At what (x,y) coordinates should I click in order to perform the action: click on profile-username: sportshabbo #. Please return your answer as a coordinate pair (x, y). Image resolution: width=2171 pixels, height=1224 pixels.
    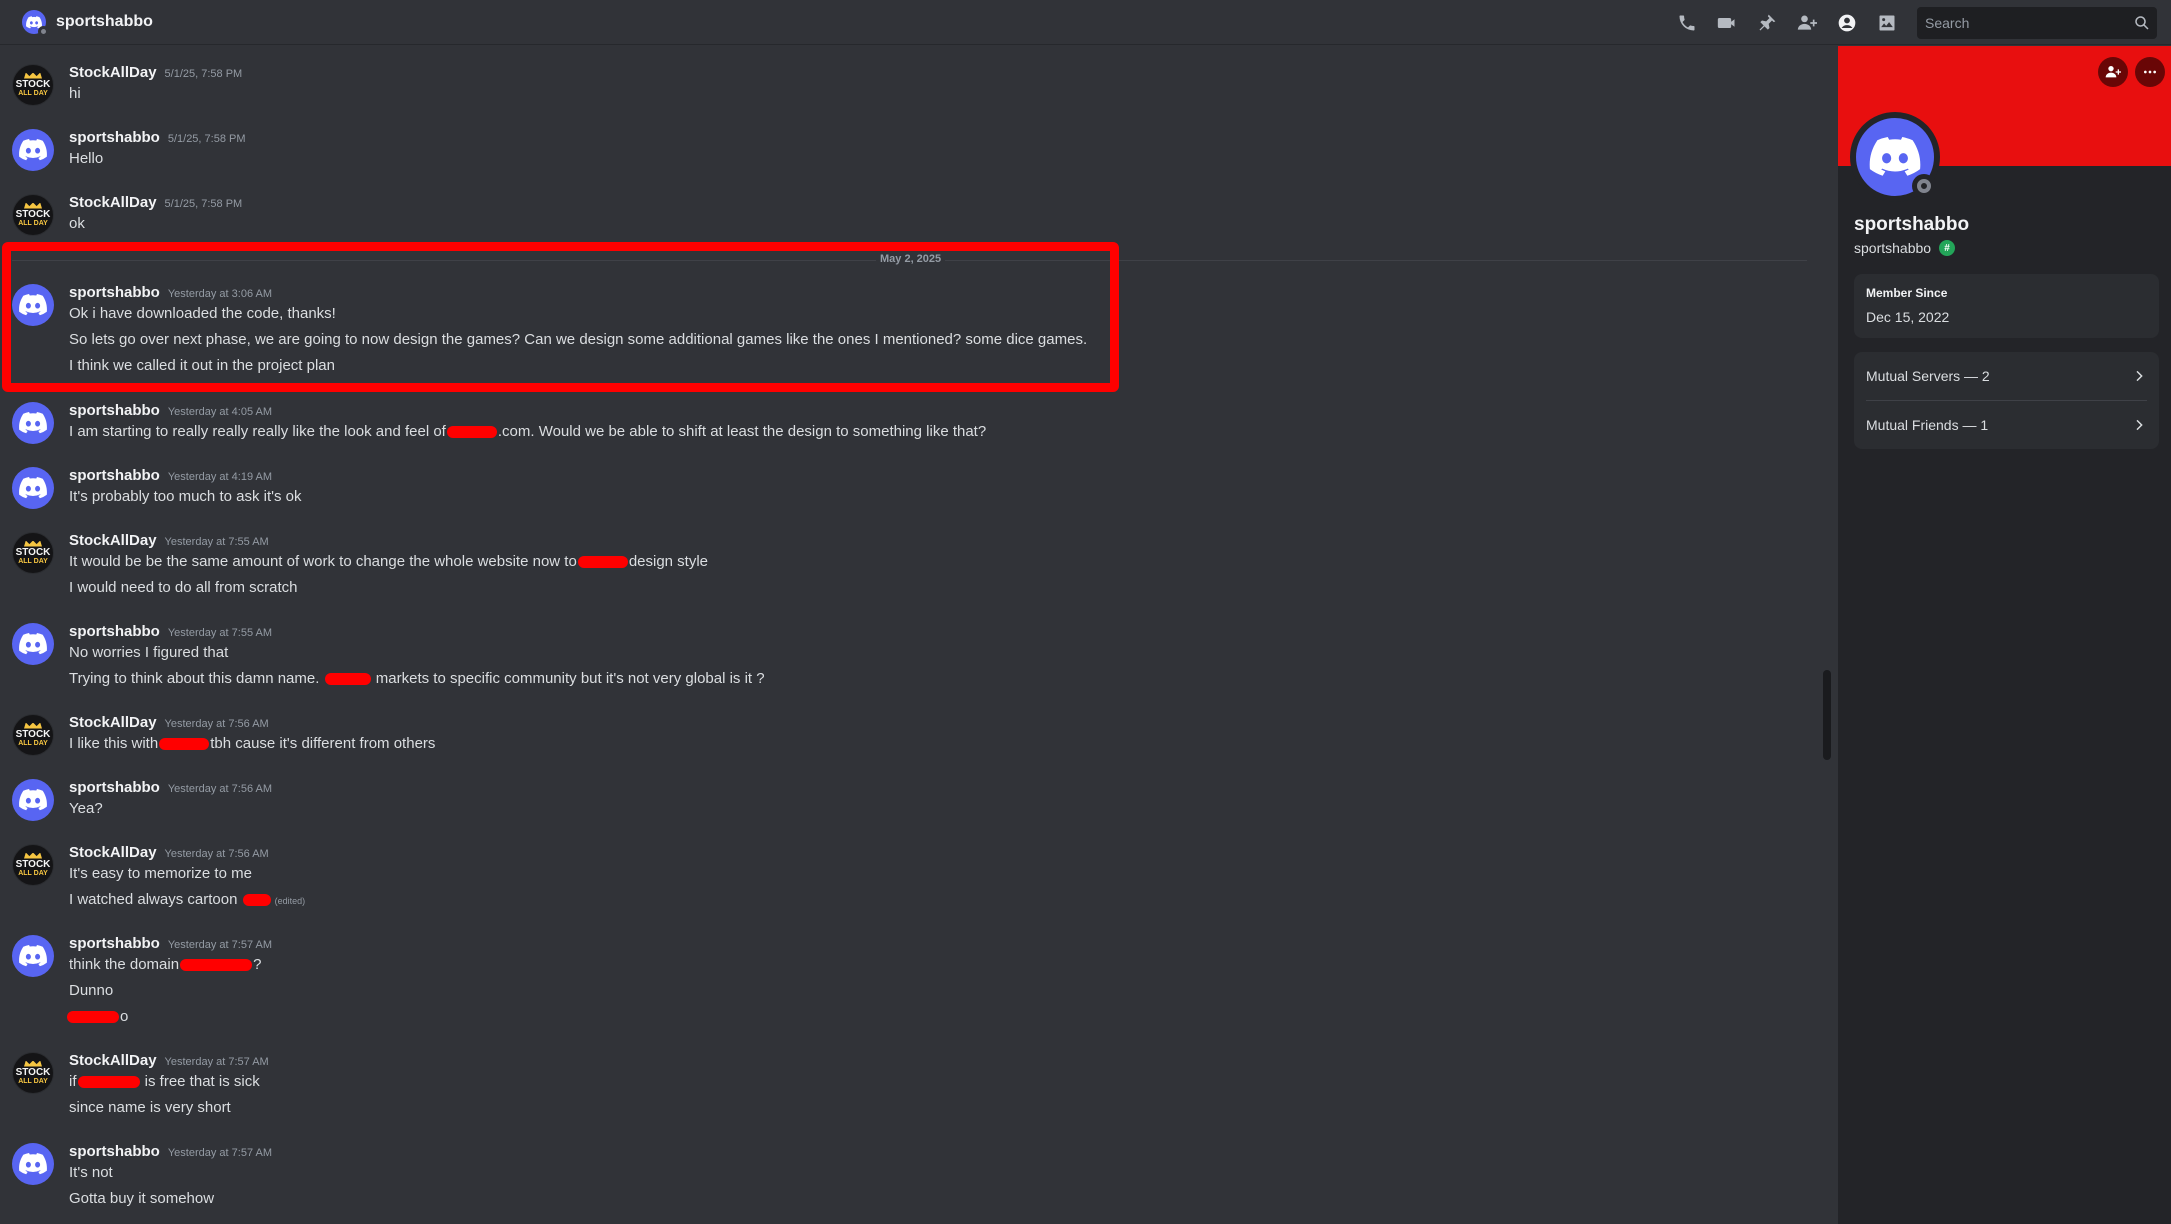
    Looking at the image, I should click on (1905, 248).